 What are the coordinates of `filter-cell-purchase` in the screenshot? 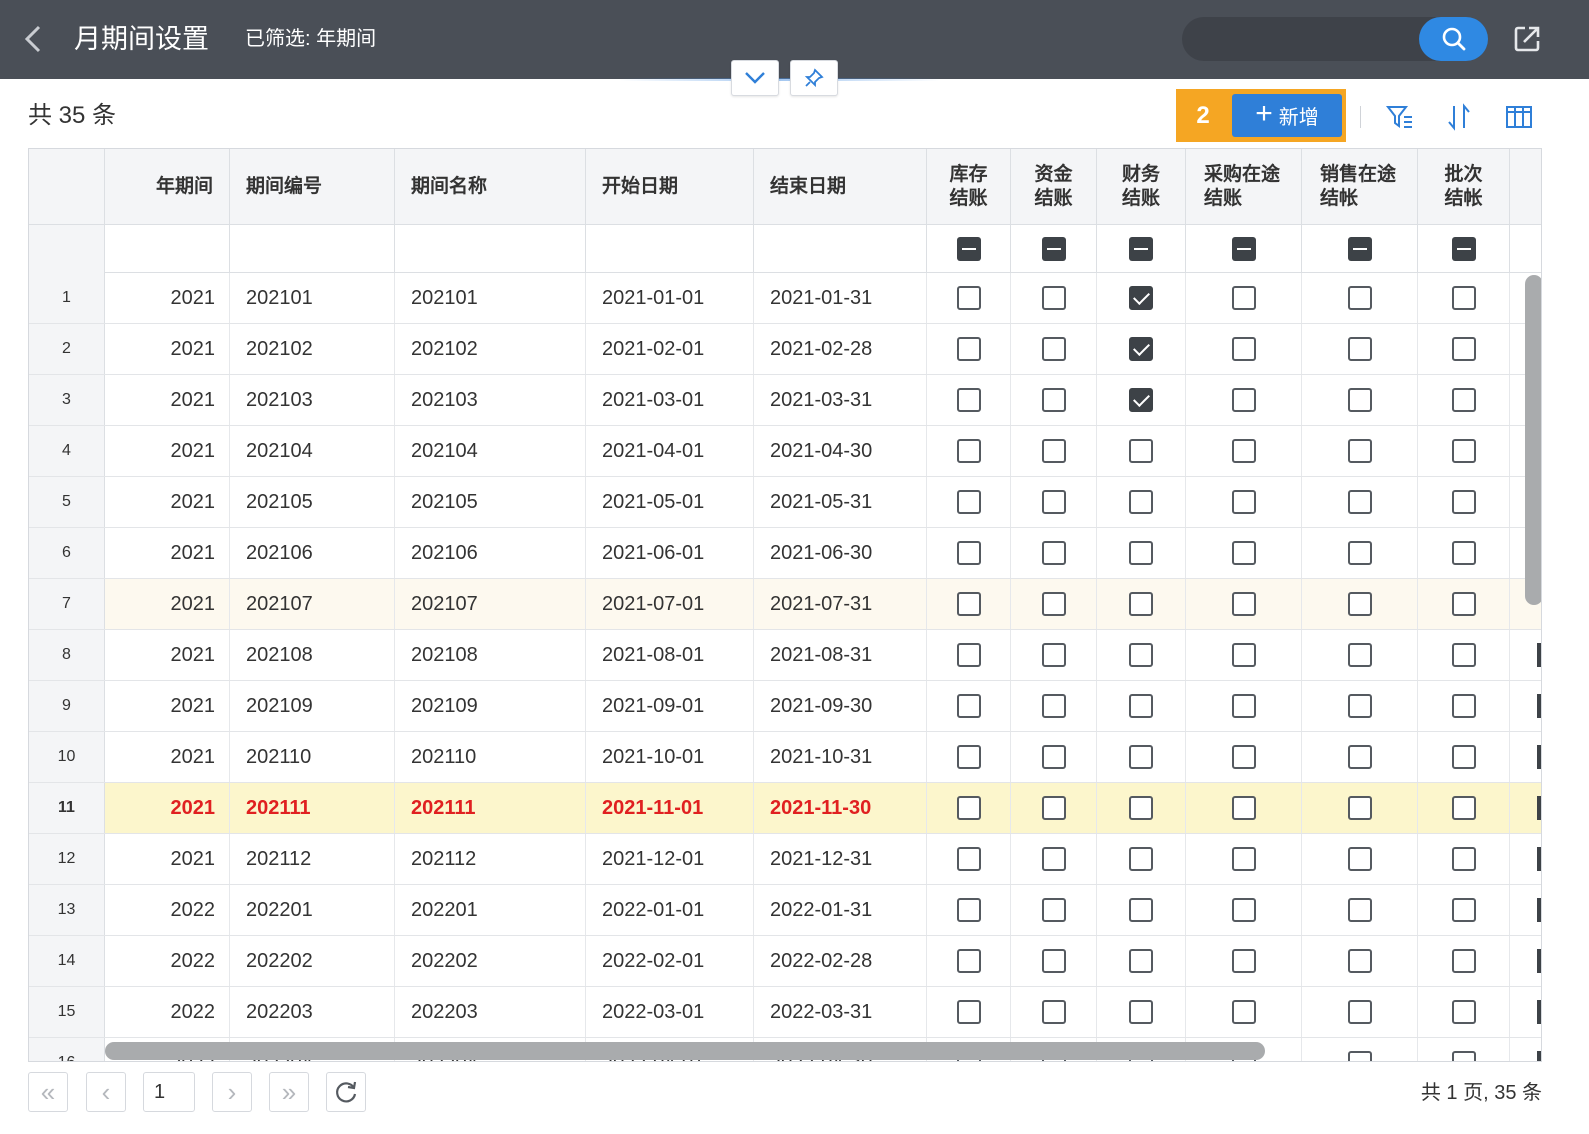 It's located at (1244, 249).